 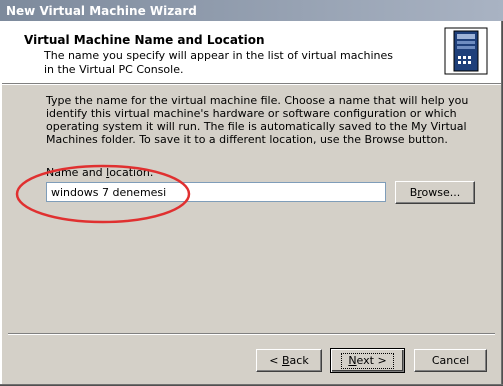 I want to click on page-title: Virtual Machine Name and Location, so click(x=144, y=40).